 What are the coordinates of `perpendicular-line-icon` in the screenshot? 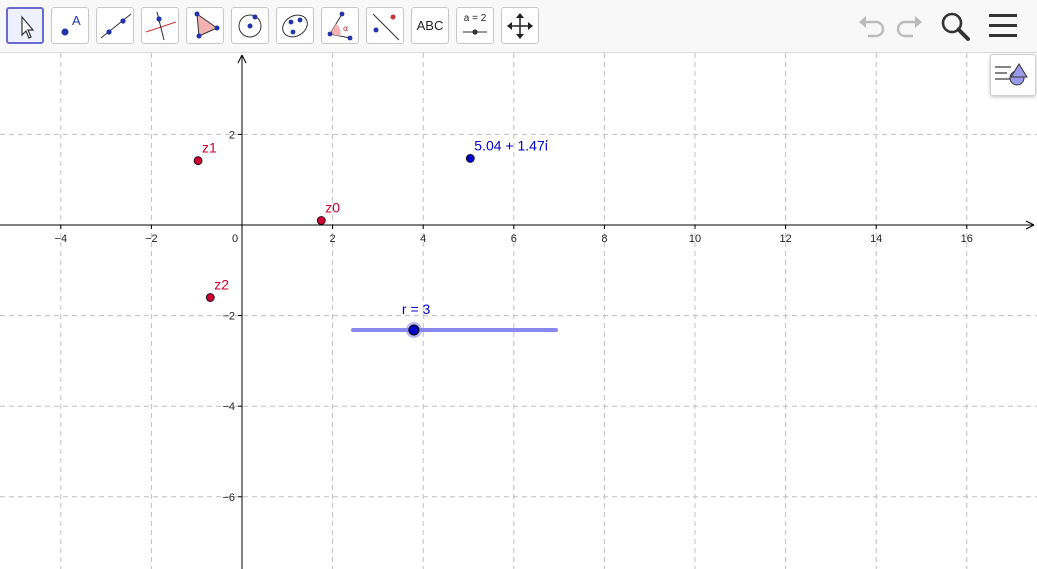 It's located at (161, 26).